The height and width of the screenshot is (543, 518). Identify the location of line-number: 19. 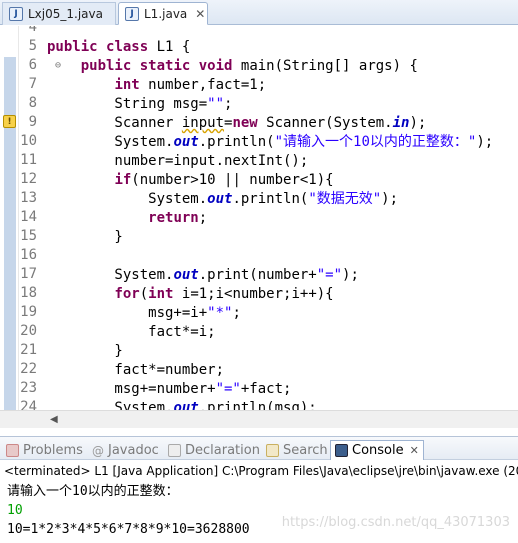
(28, 312).